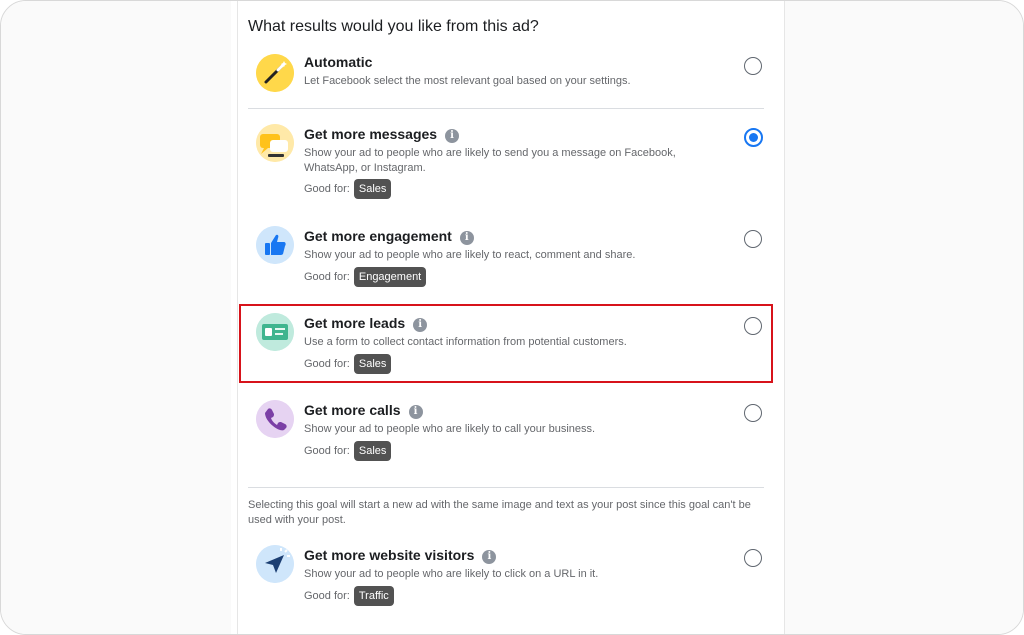 This screenshot has width=1024, height=635. What do you see at coordinates (338, 62) in the screenshot?
I see `option-title: Automatic` at bounding box center [338, 62].